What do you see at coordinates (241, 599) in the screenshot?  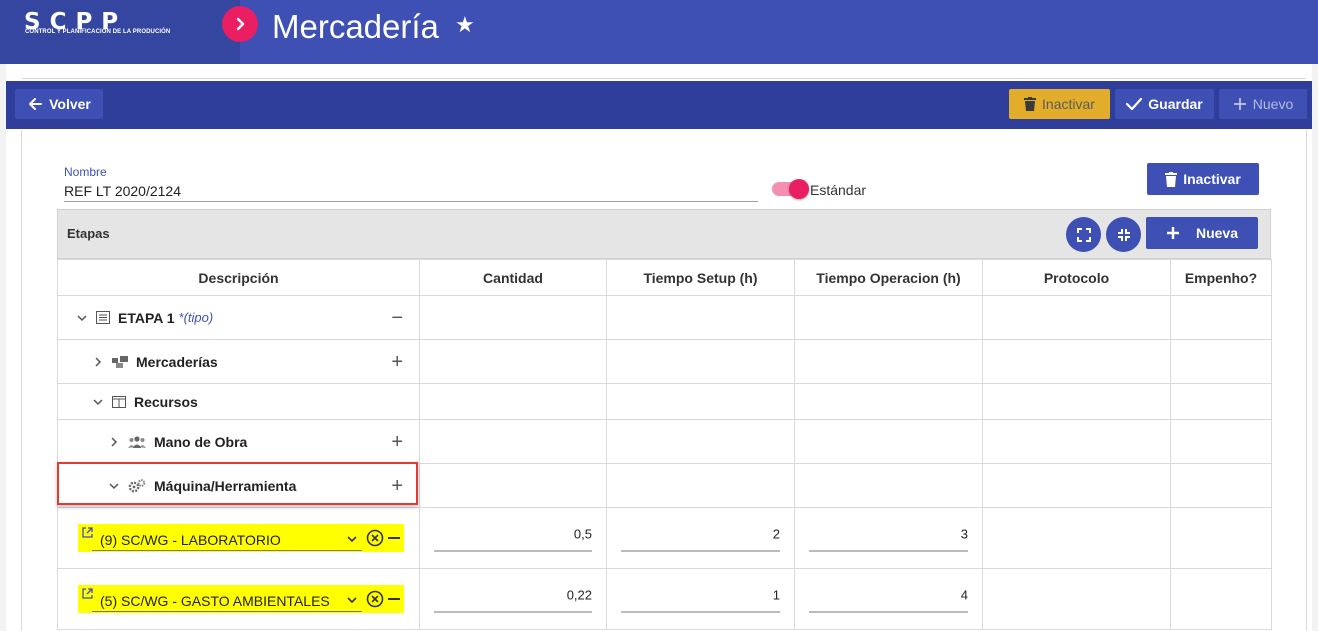 I see `resource-select: (5) SC/WG - GASTO AMBIENTALES` at bounding box center [241, 599].